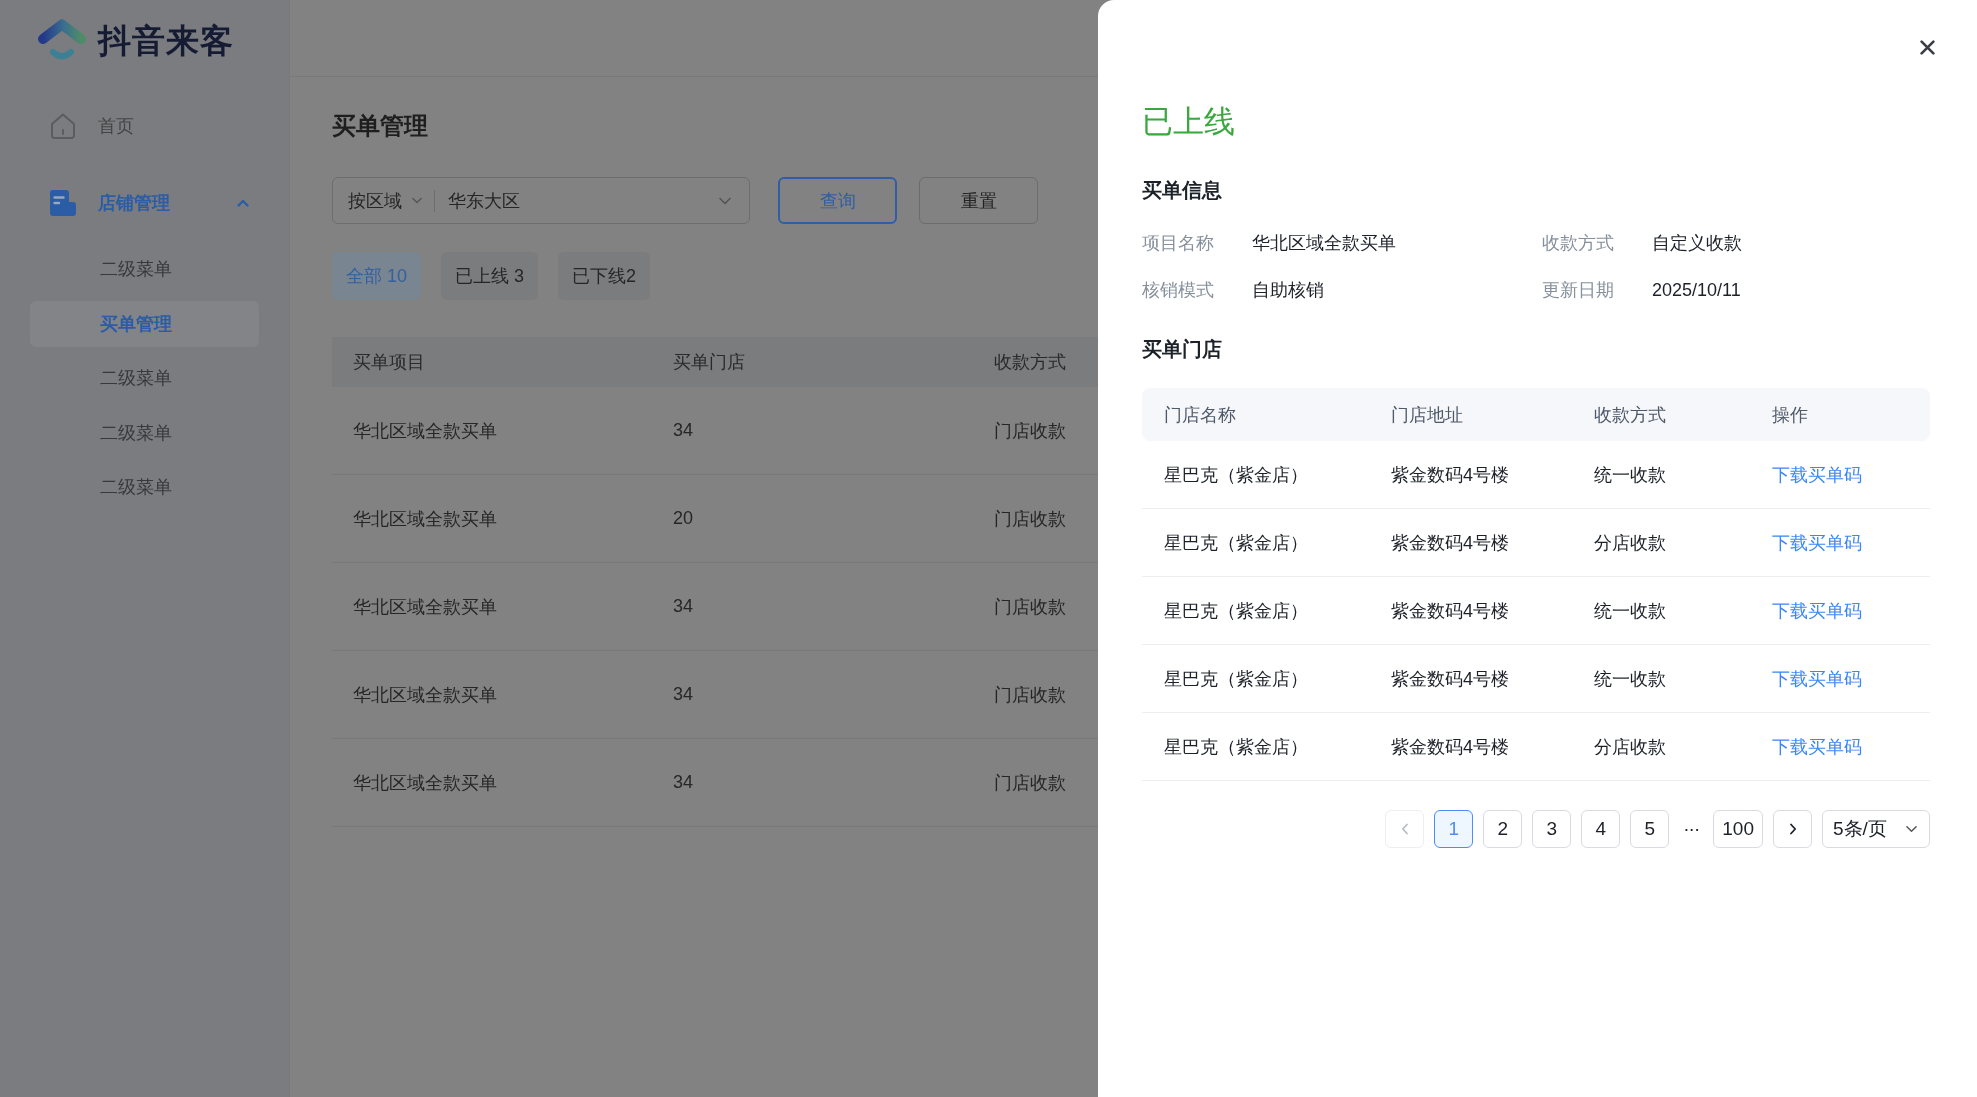 The image size is (1977, 1097). I want to click on page-title: 买单管理, so click(380, 126).